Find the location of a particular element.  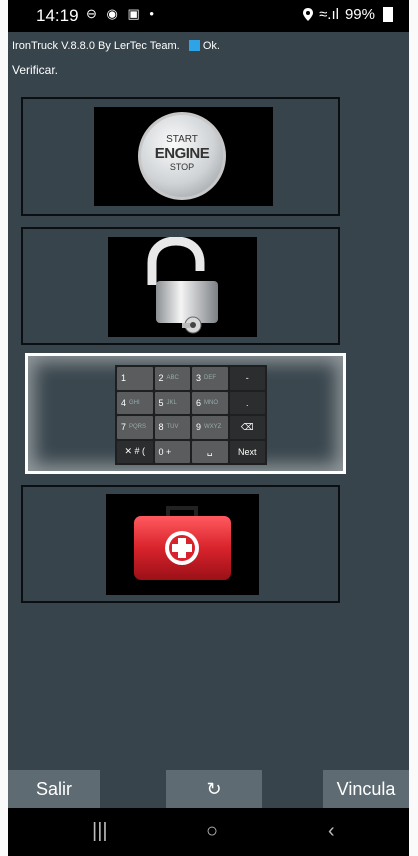

key-2: 2 ABC is located at coordinates (172, 378).